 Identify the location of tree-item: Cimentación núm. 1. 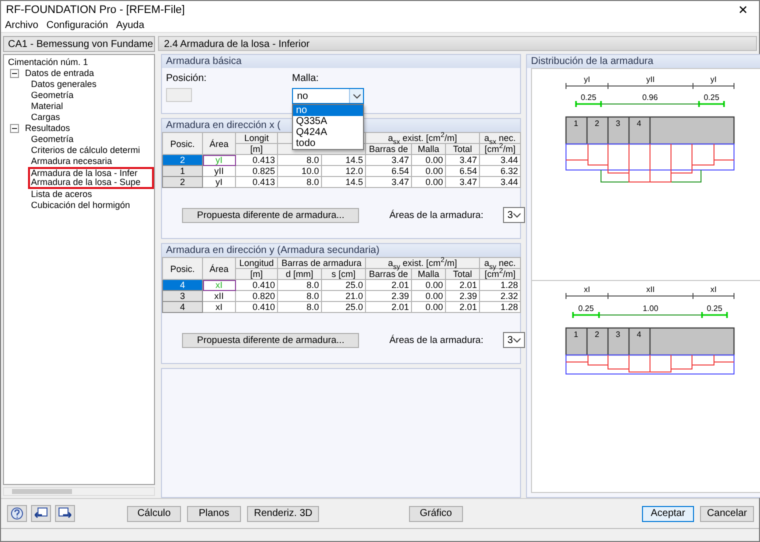
(79, 62).